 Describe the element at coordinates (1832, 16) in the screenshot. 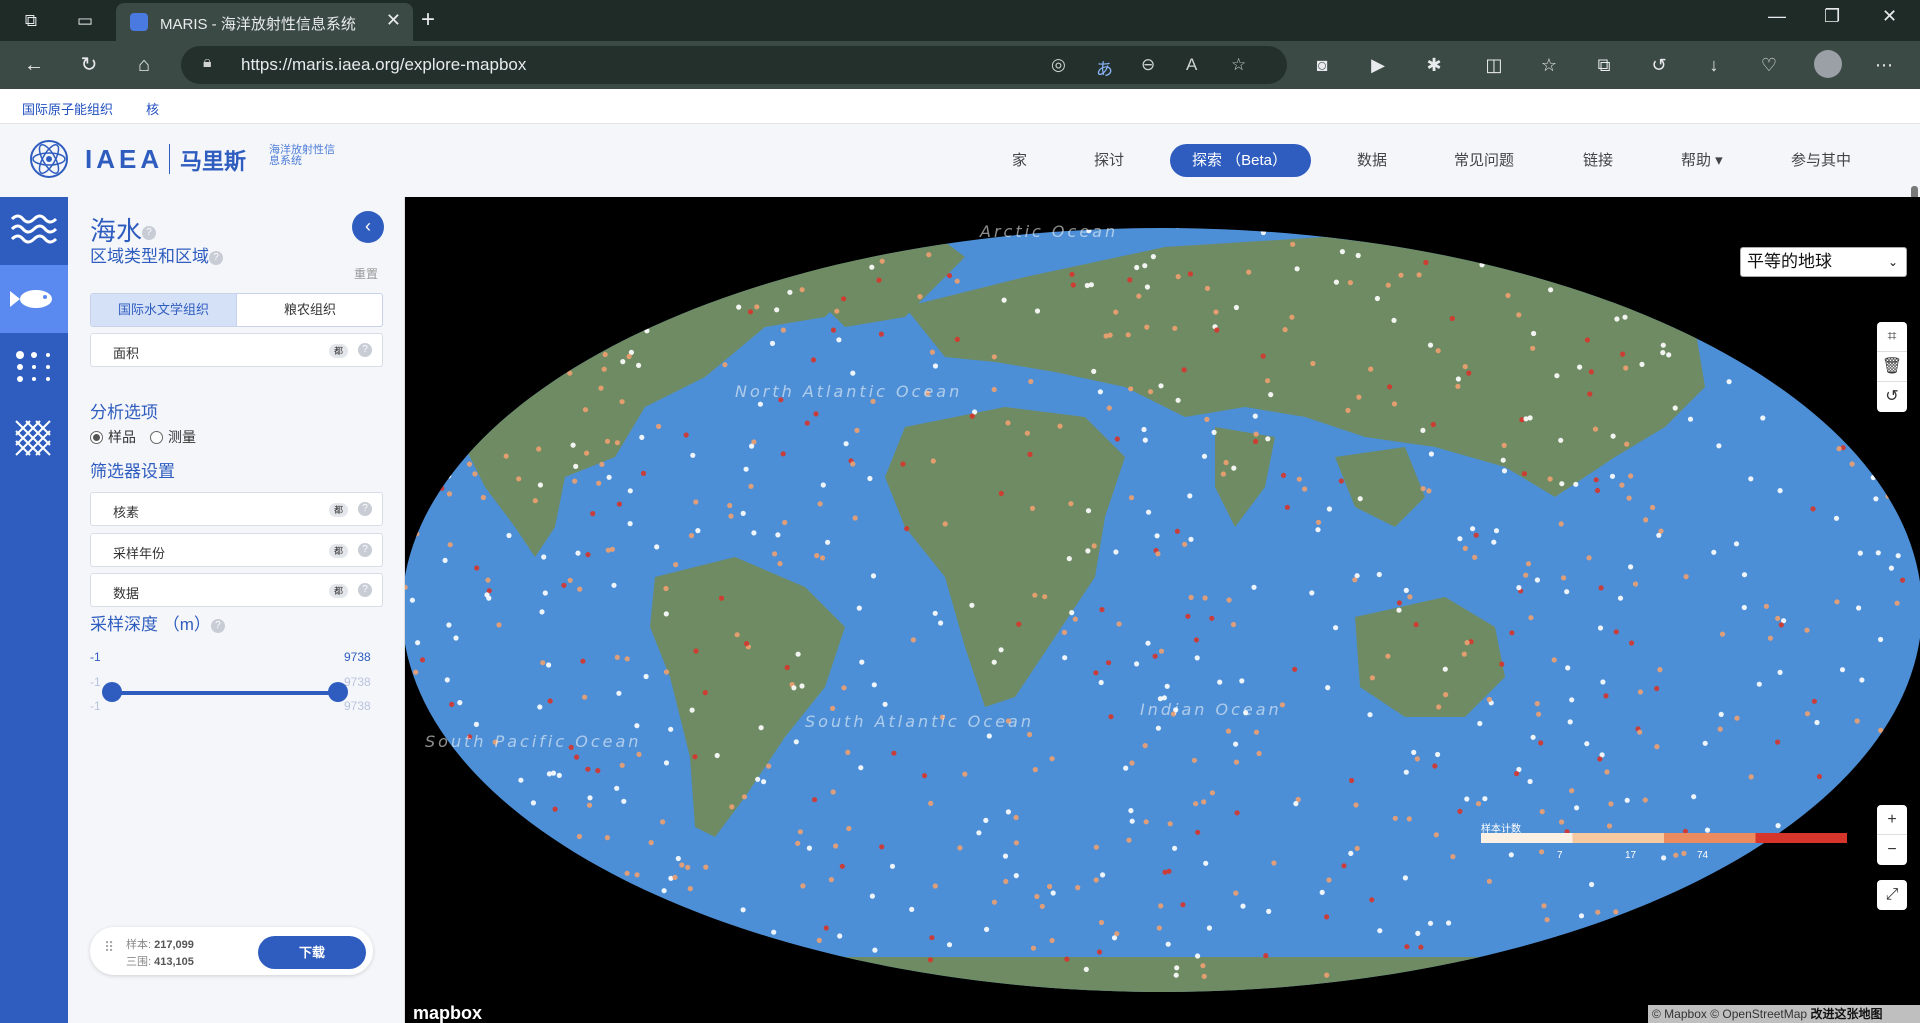

I see `restore-icon: ❐` at that location.